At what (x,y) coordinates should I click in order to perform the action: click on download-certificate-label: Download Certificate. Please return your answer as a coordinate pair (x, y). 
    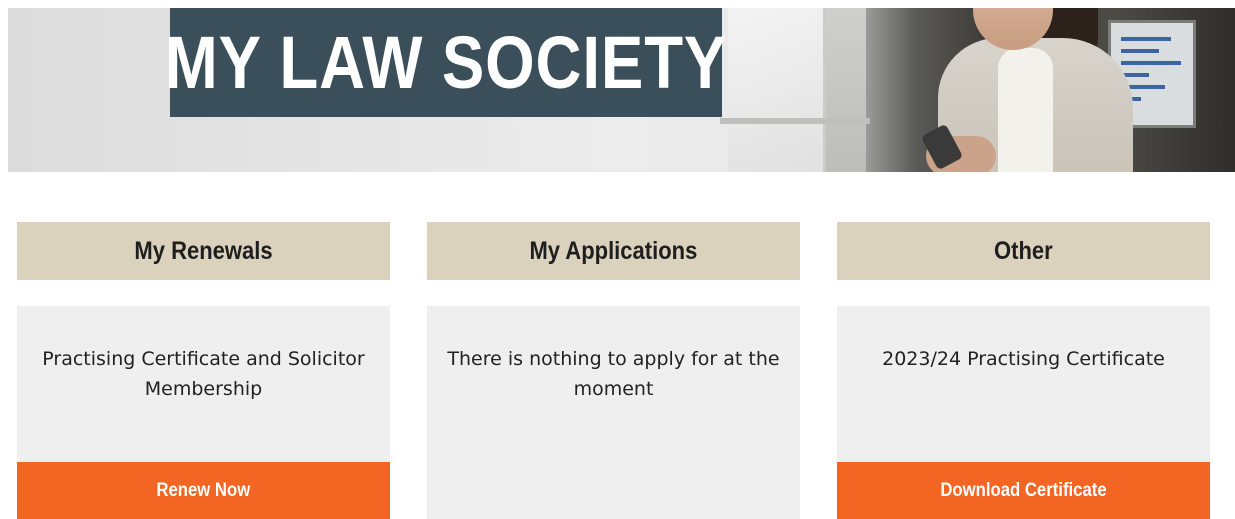
    Looking at the image, I should click on (1023, 490).